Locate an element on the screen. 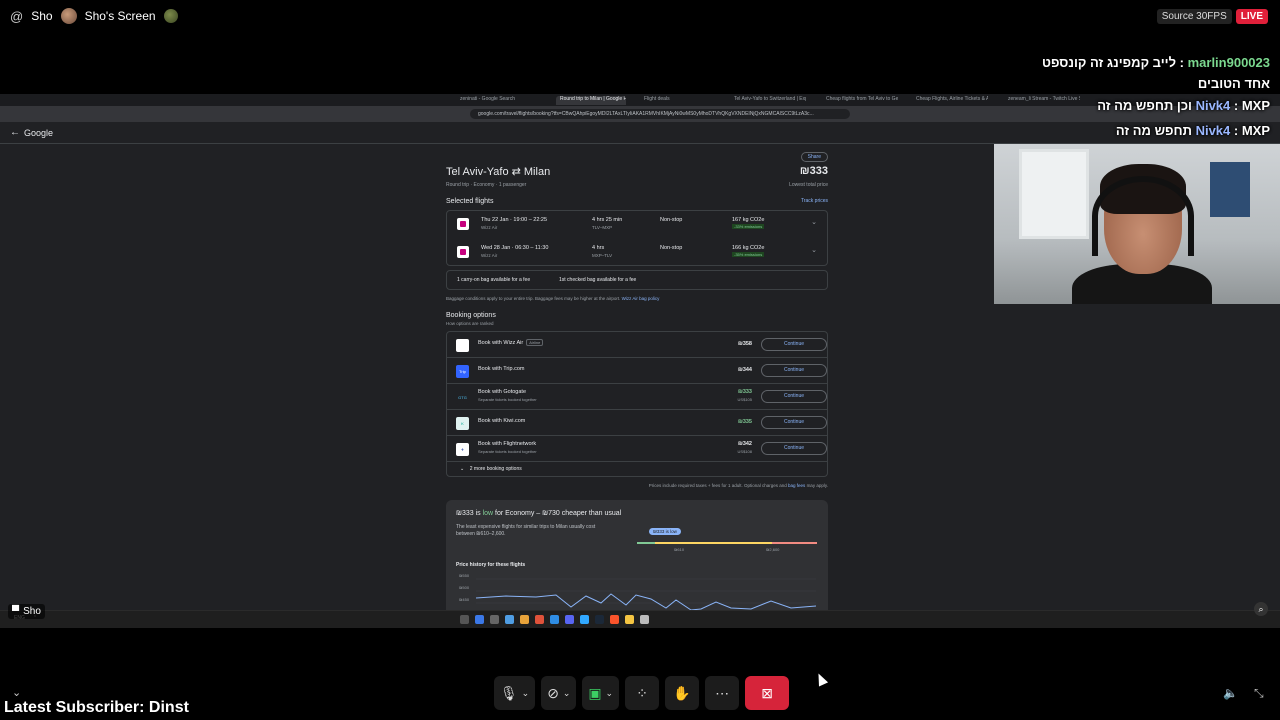 The height and width of the screenshot is (720, 1280). kiwi-logo: K is located at coordinates (462, 423).